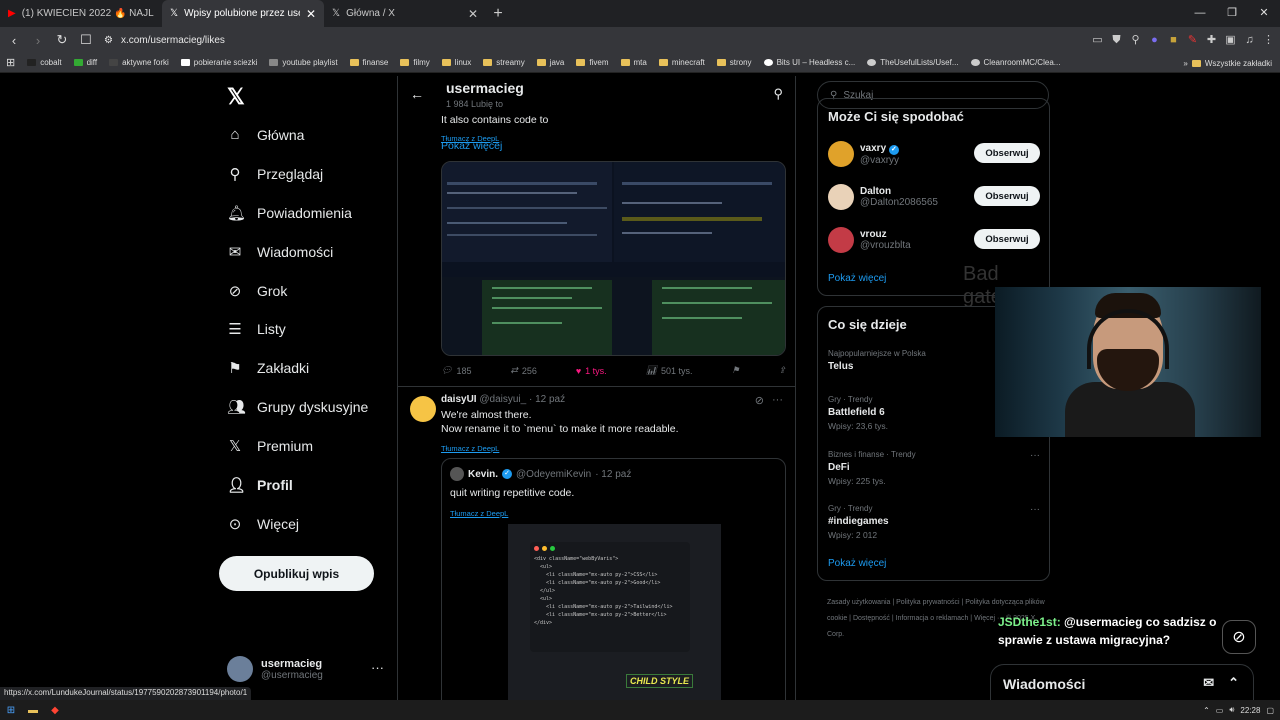  What do you see at coordinates (1097, 40) in the screenshot?
I see `cast-icon: ▭` at bounding box center [1097, 40].